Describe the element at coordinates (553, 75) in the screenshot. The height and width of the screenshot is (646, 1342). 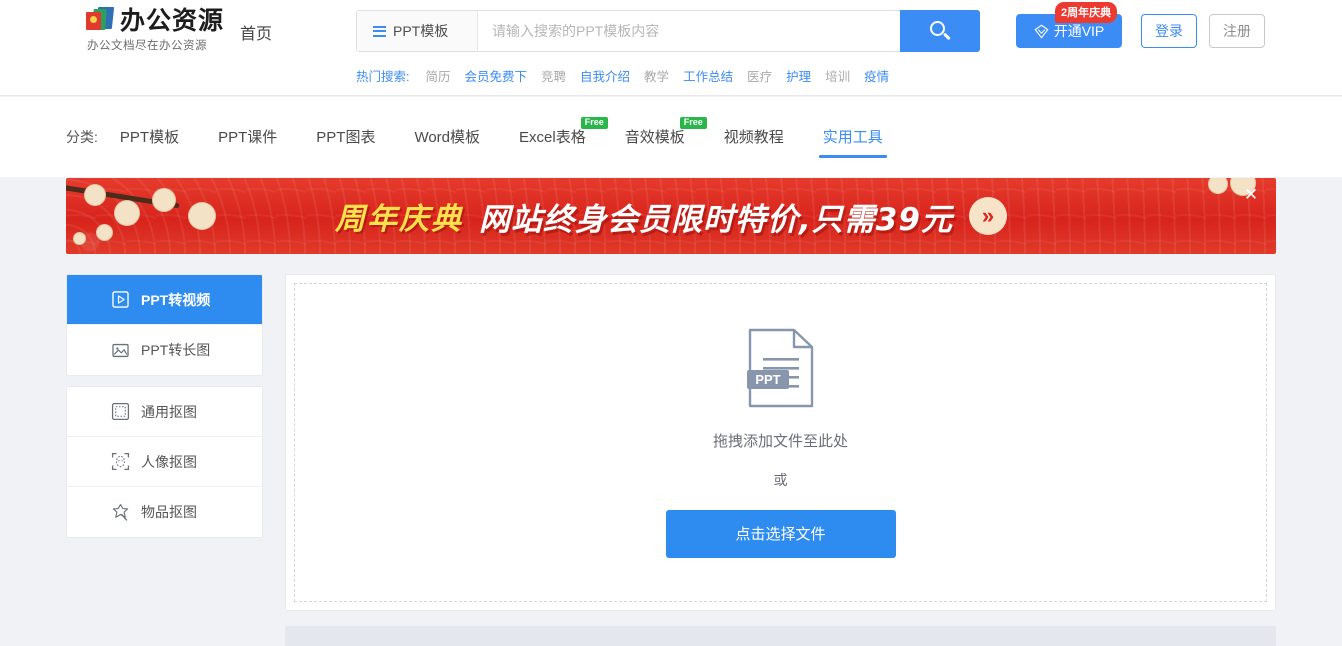
I see `hot-search-item-2: 竞聘` at that location.